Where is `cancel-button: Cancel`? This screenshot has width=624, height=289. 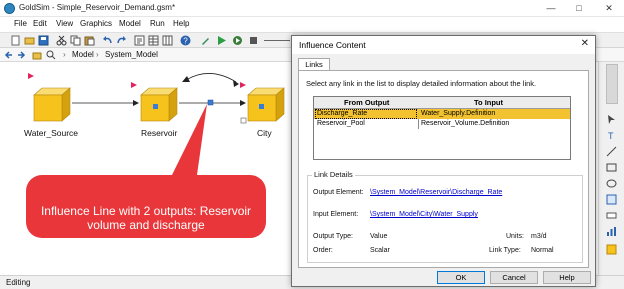 cancel-button: Cancel is located at coordinates (514, 277).